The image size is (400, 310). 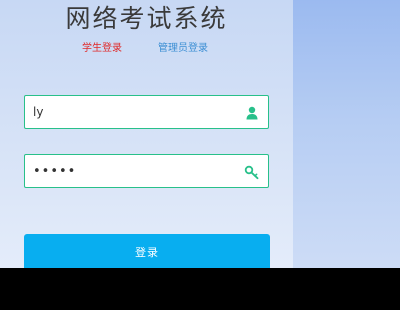 I want to click on user-icon, so click(x=252, y=113).